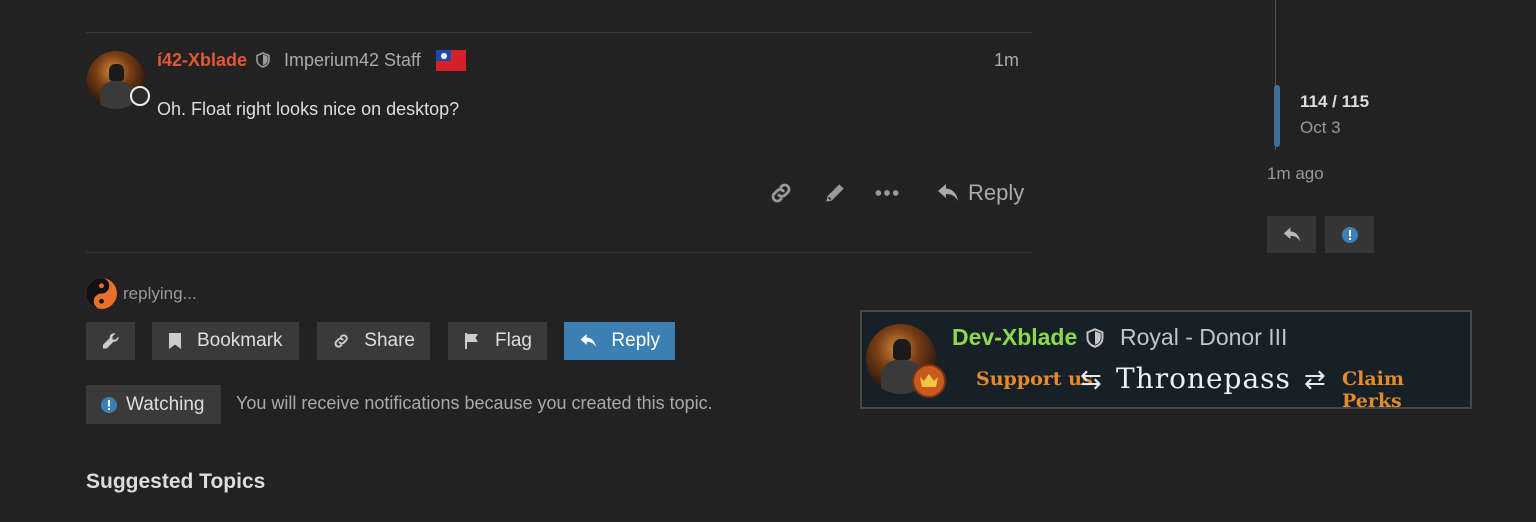 This screenshot has width=1536, height=522. Describe the element at coordinates (1335, 101) in the screenshot. I see `timeline-post-count: 114 / 115` at that location.